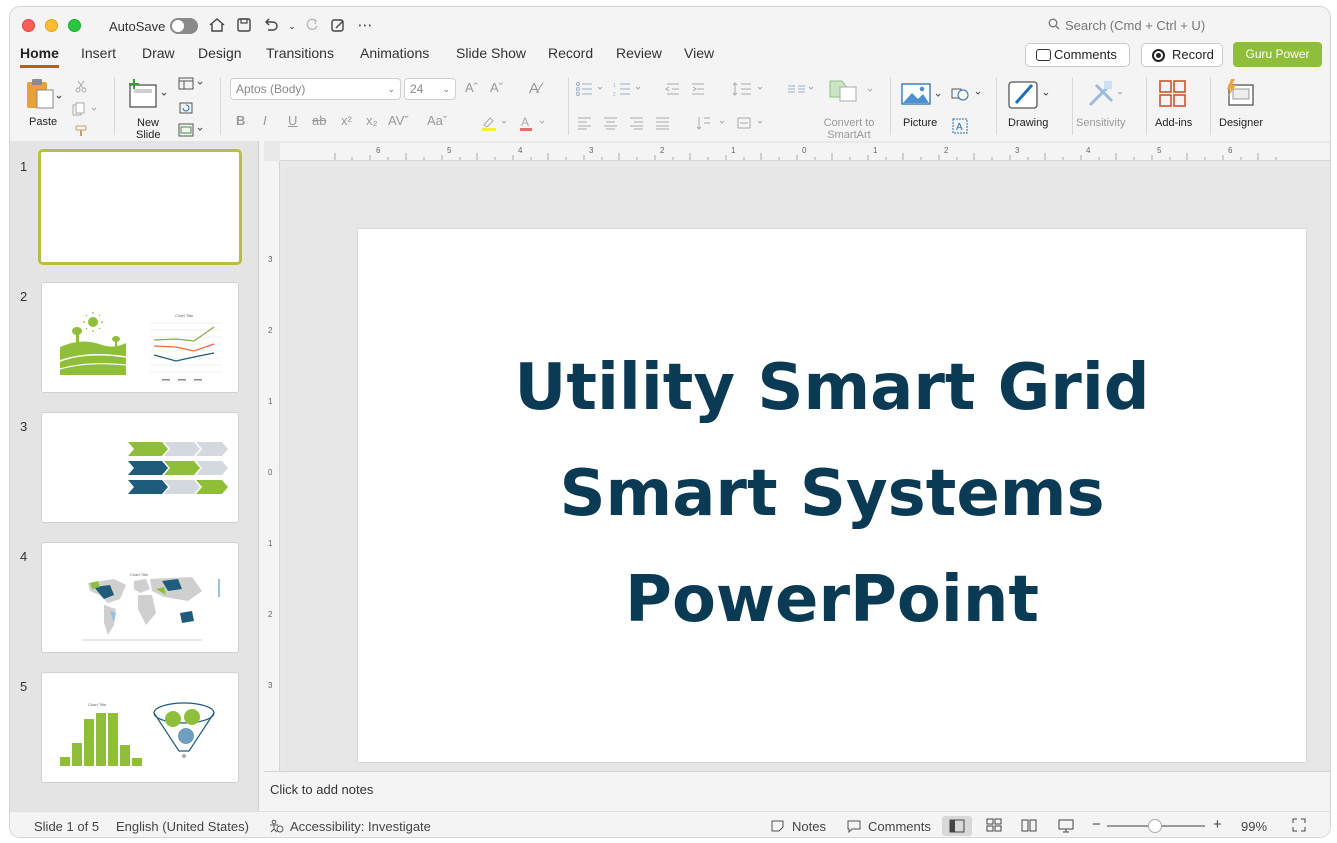  I want to click on increase-font-icon: Aˆ, so click(471, 87).